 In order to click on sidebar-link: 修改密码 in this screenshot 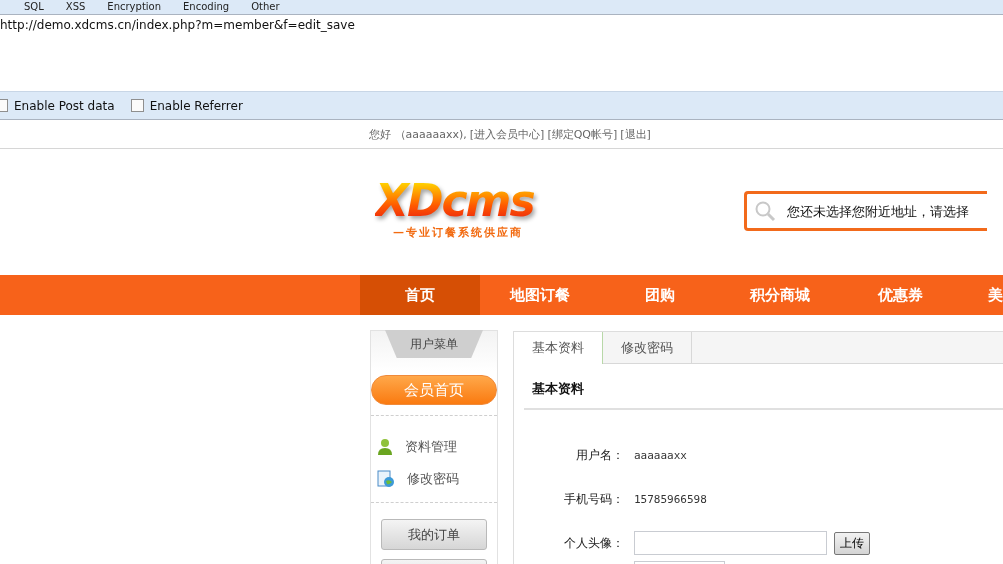, I will do `click(433, 479)`.